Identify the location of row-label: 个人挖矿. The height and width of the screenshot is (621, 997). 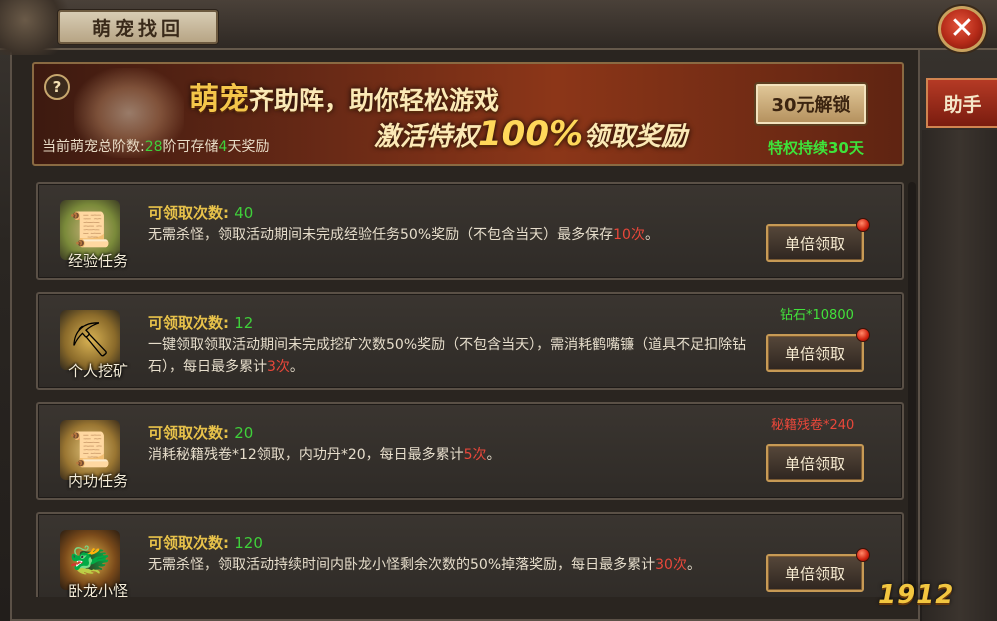
(97, 371).